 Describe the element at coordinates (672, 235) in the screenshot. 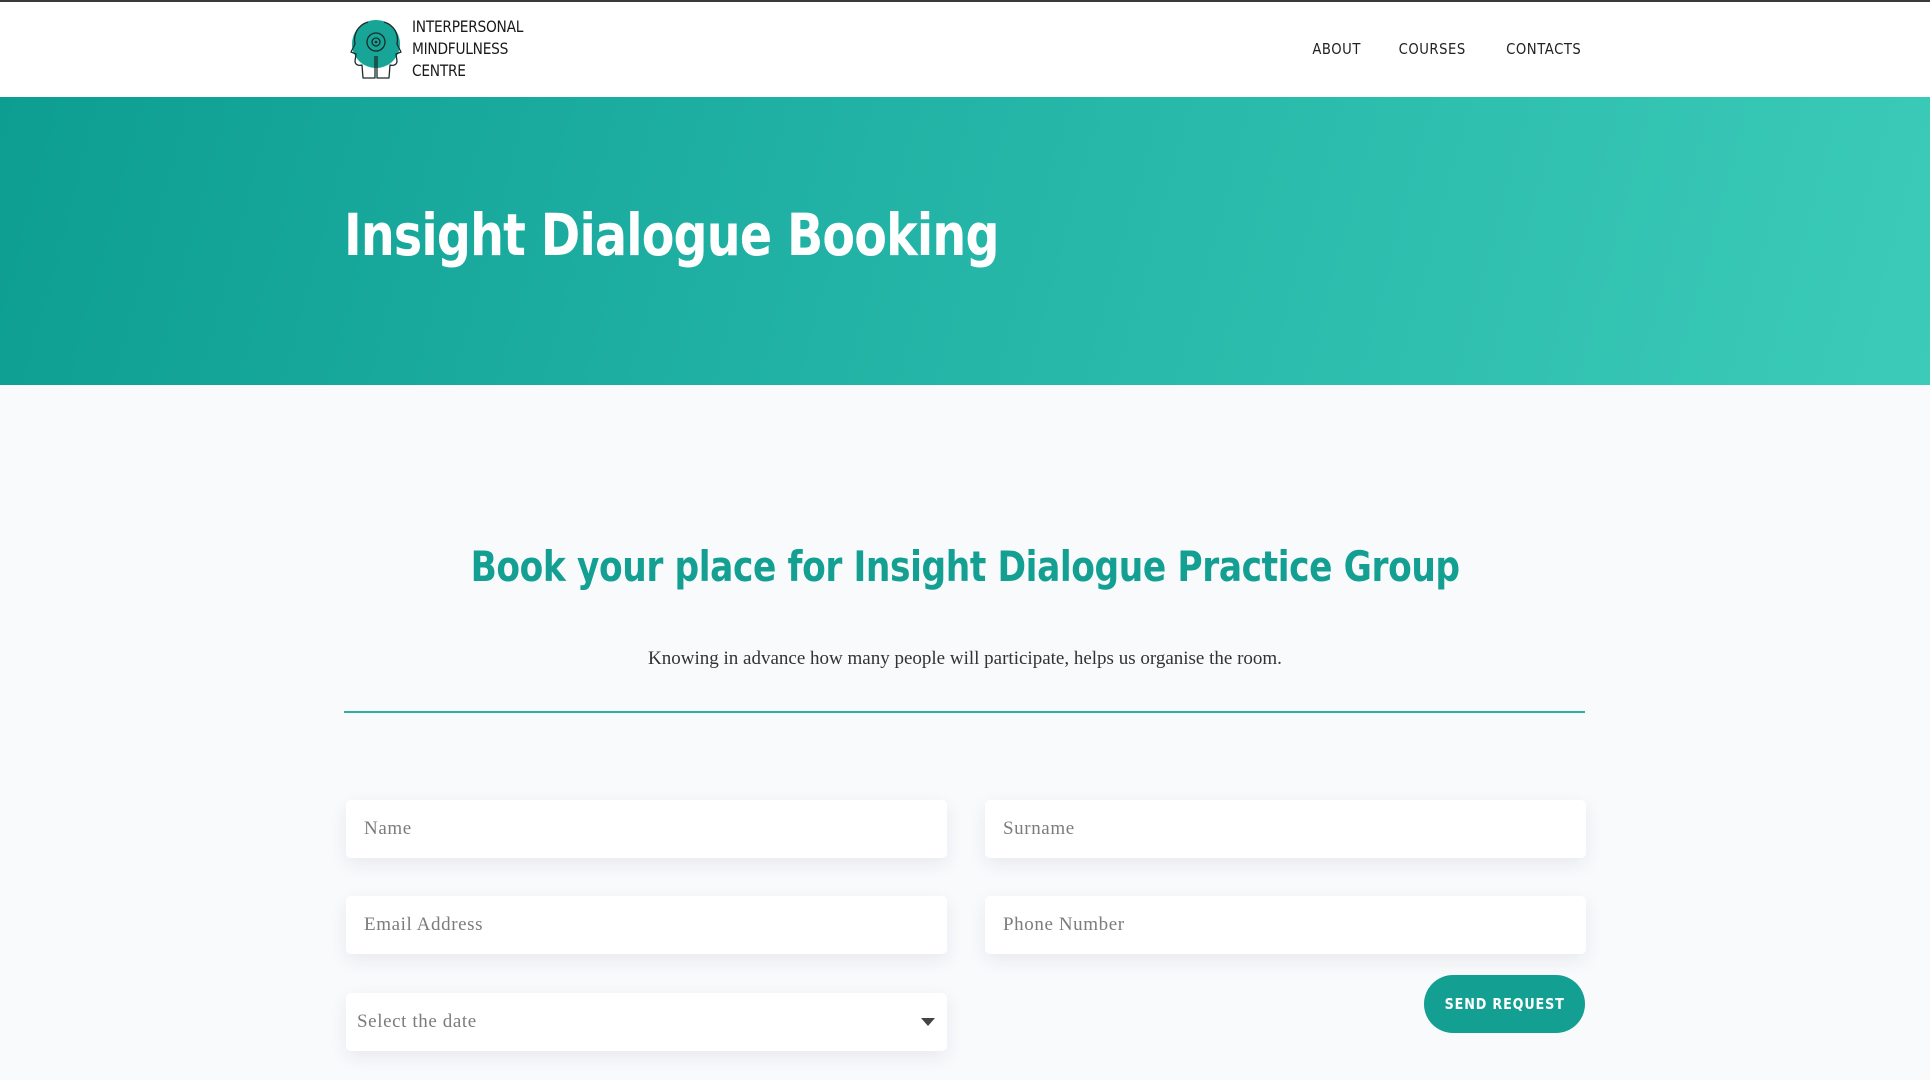

I see `page-title: Insight Dialogue Booking` at that location.